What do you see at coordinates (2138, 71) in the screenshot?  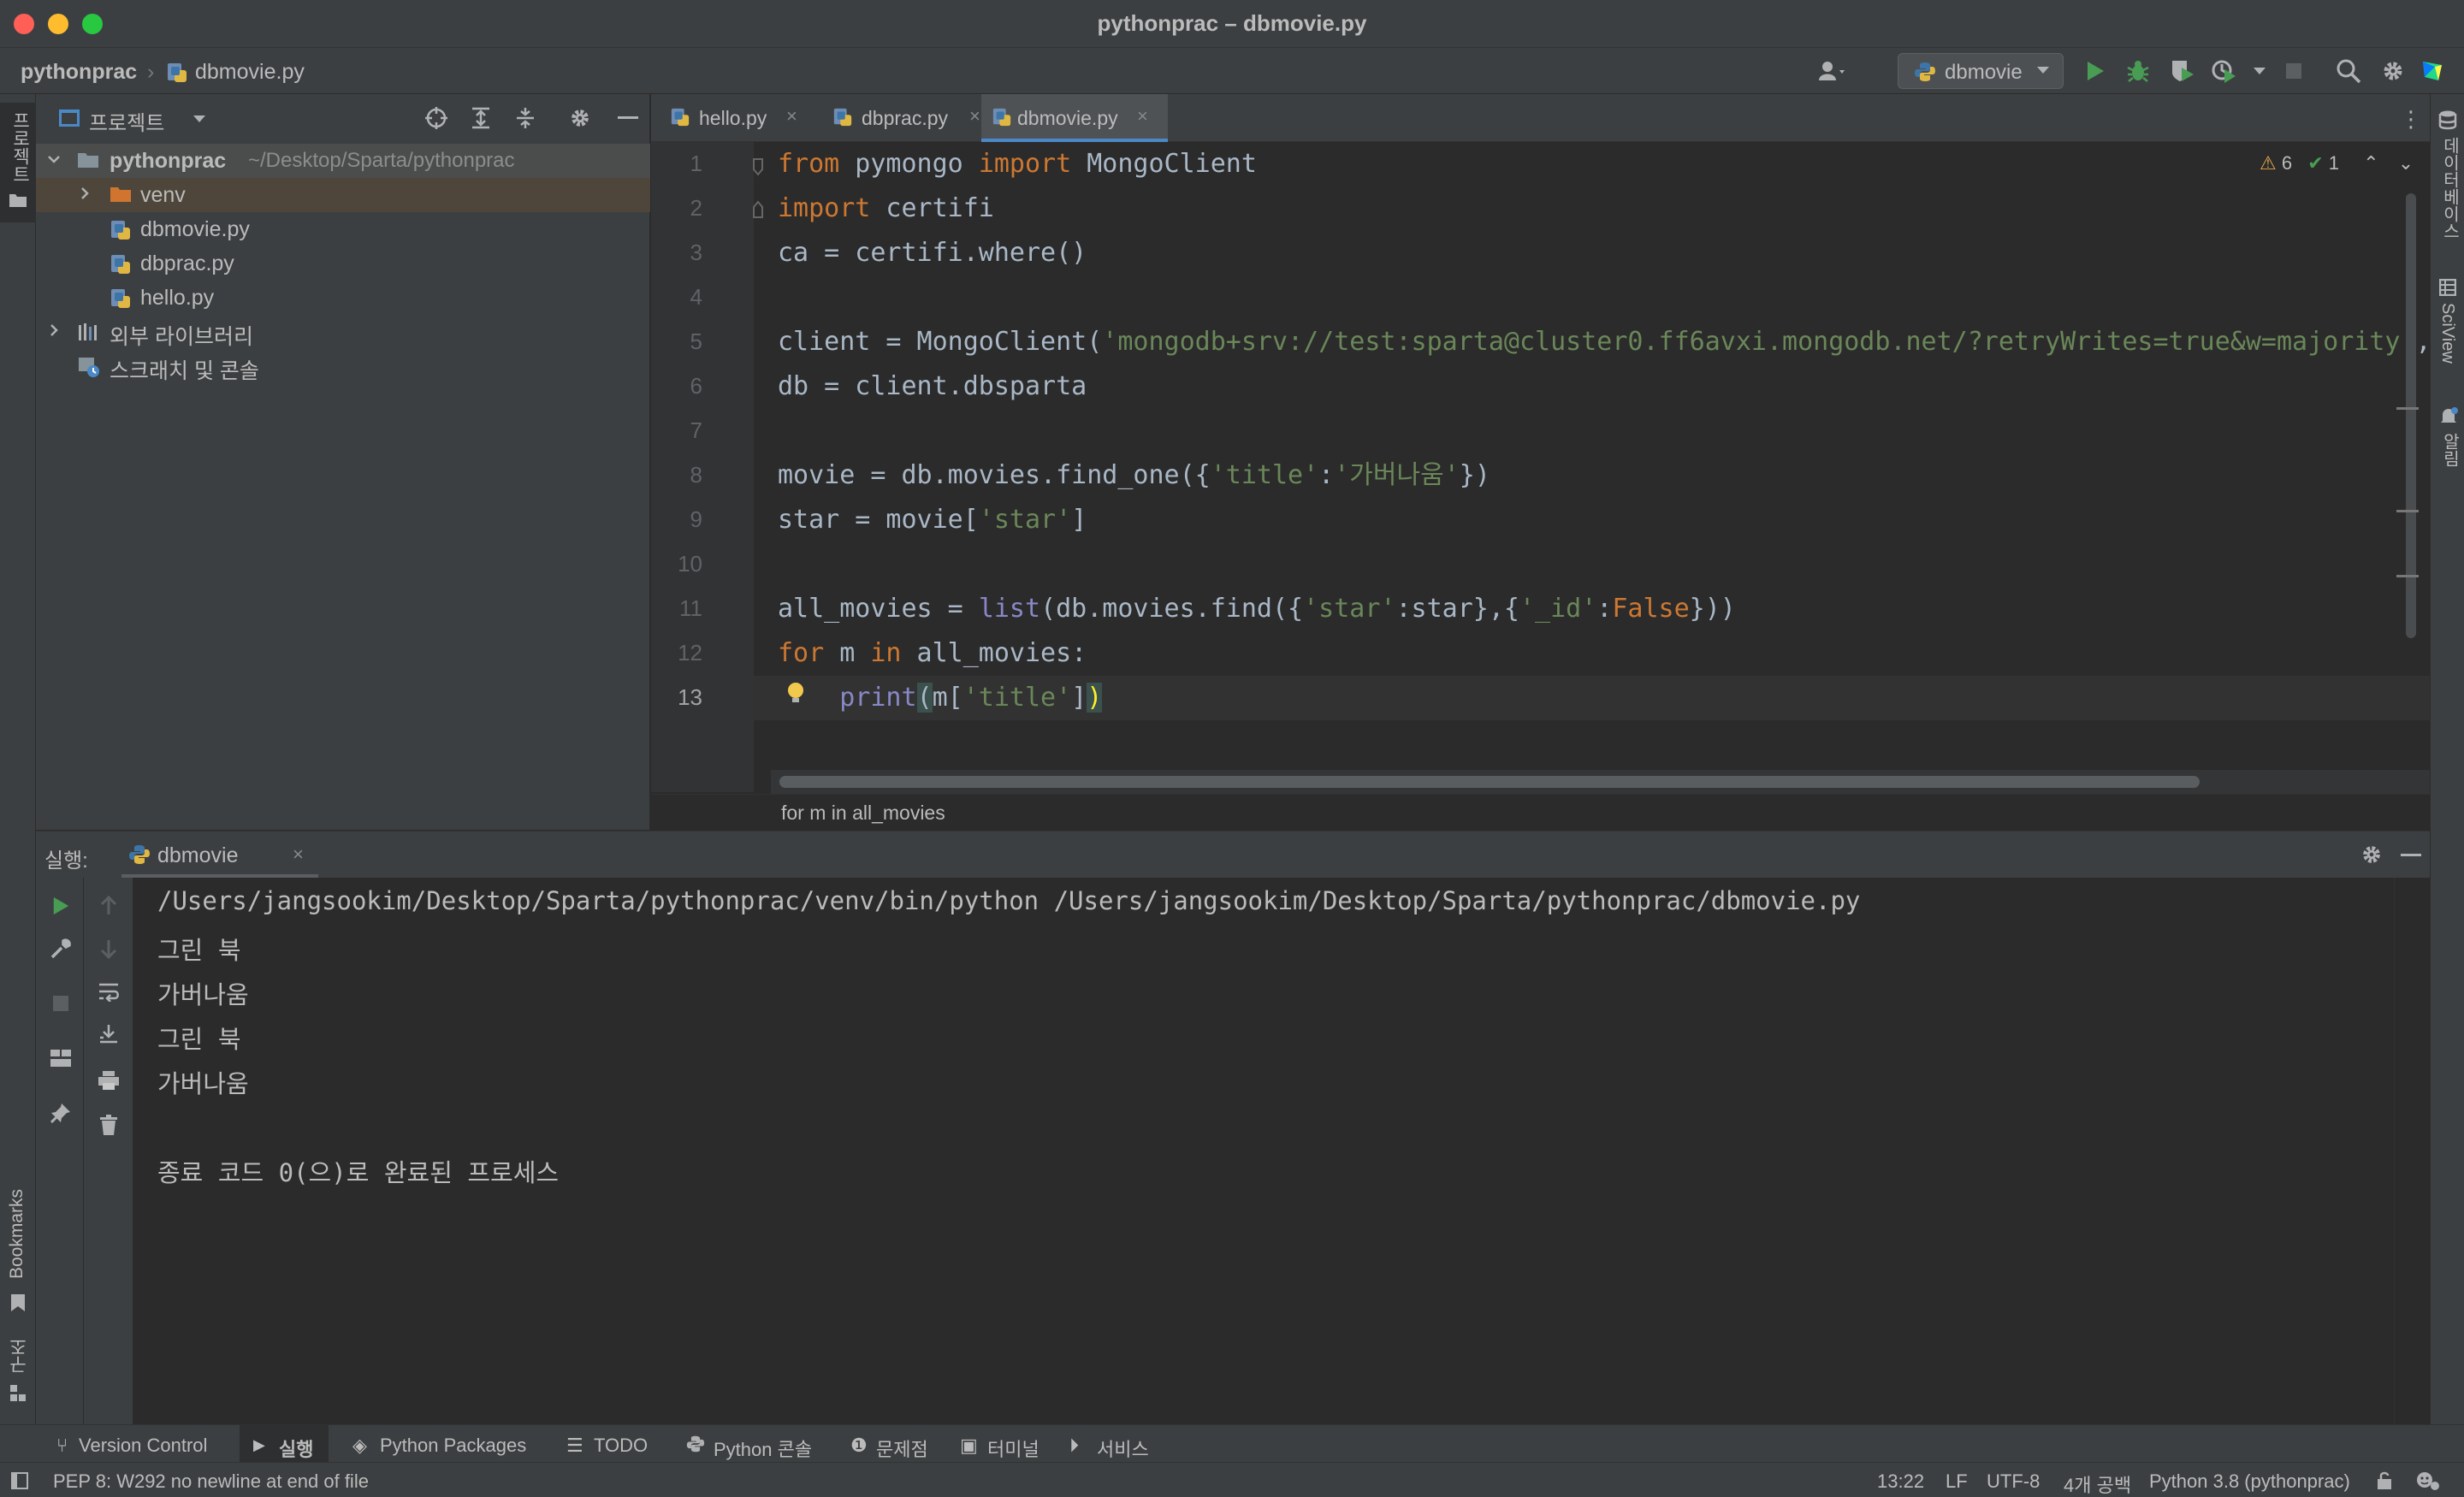 I see `debug-icon` at bounding box center [2138, 71].